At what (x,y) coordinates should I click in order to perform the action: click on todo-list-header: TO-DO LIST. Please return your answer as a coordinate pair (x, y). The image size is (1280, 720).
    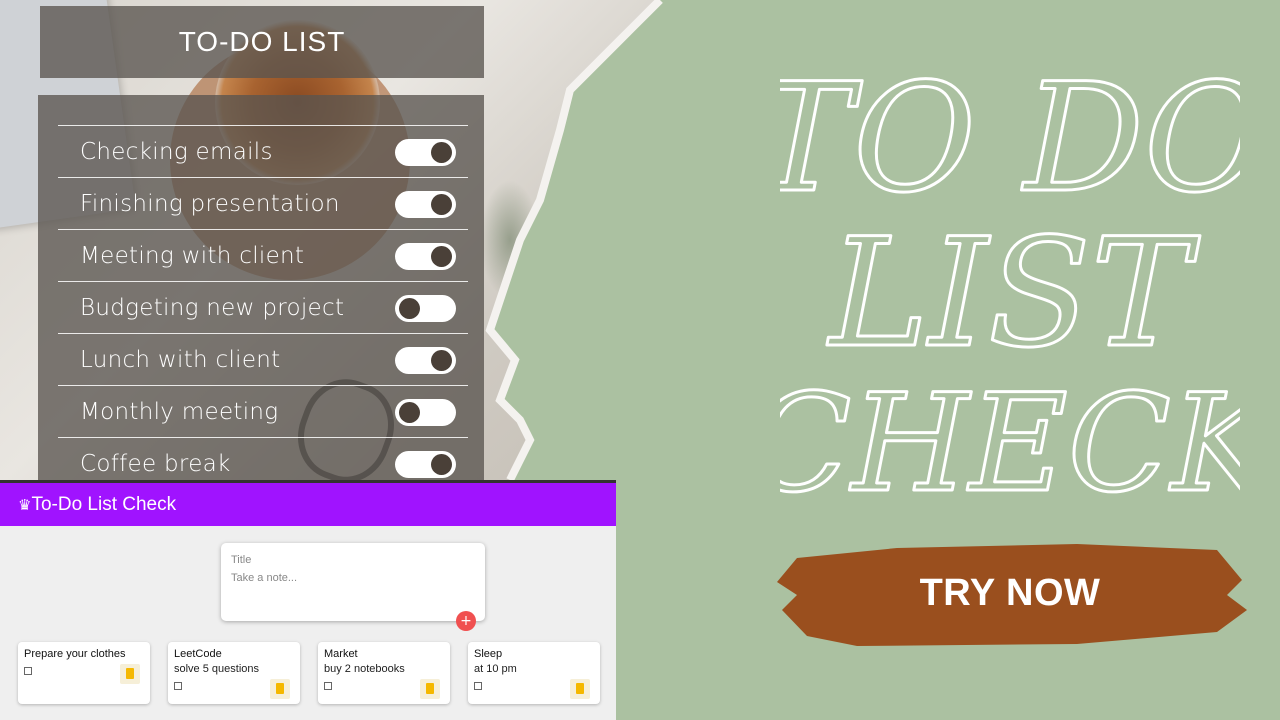
    Looking at the image, I should click on (262, 42).